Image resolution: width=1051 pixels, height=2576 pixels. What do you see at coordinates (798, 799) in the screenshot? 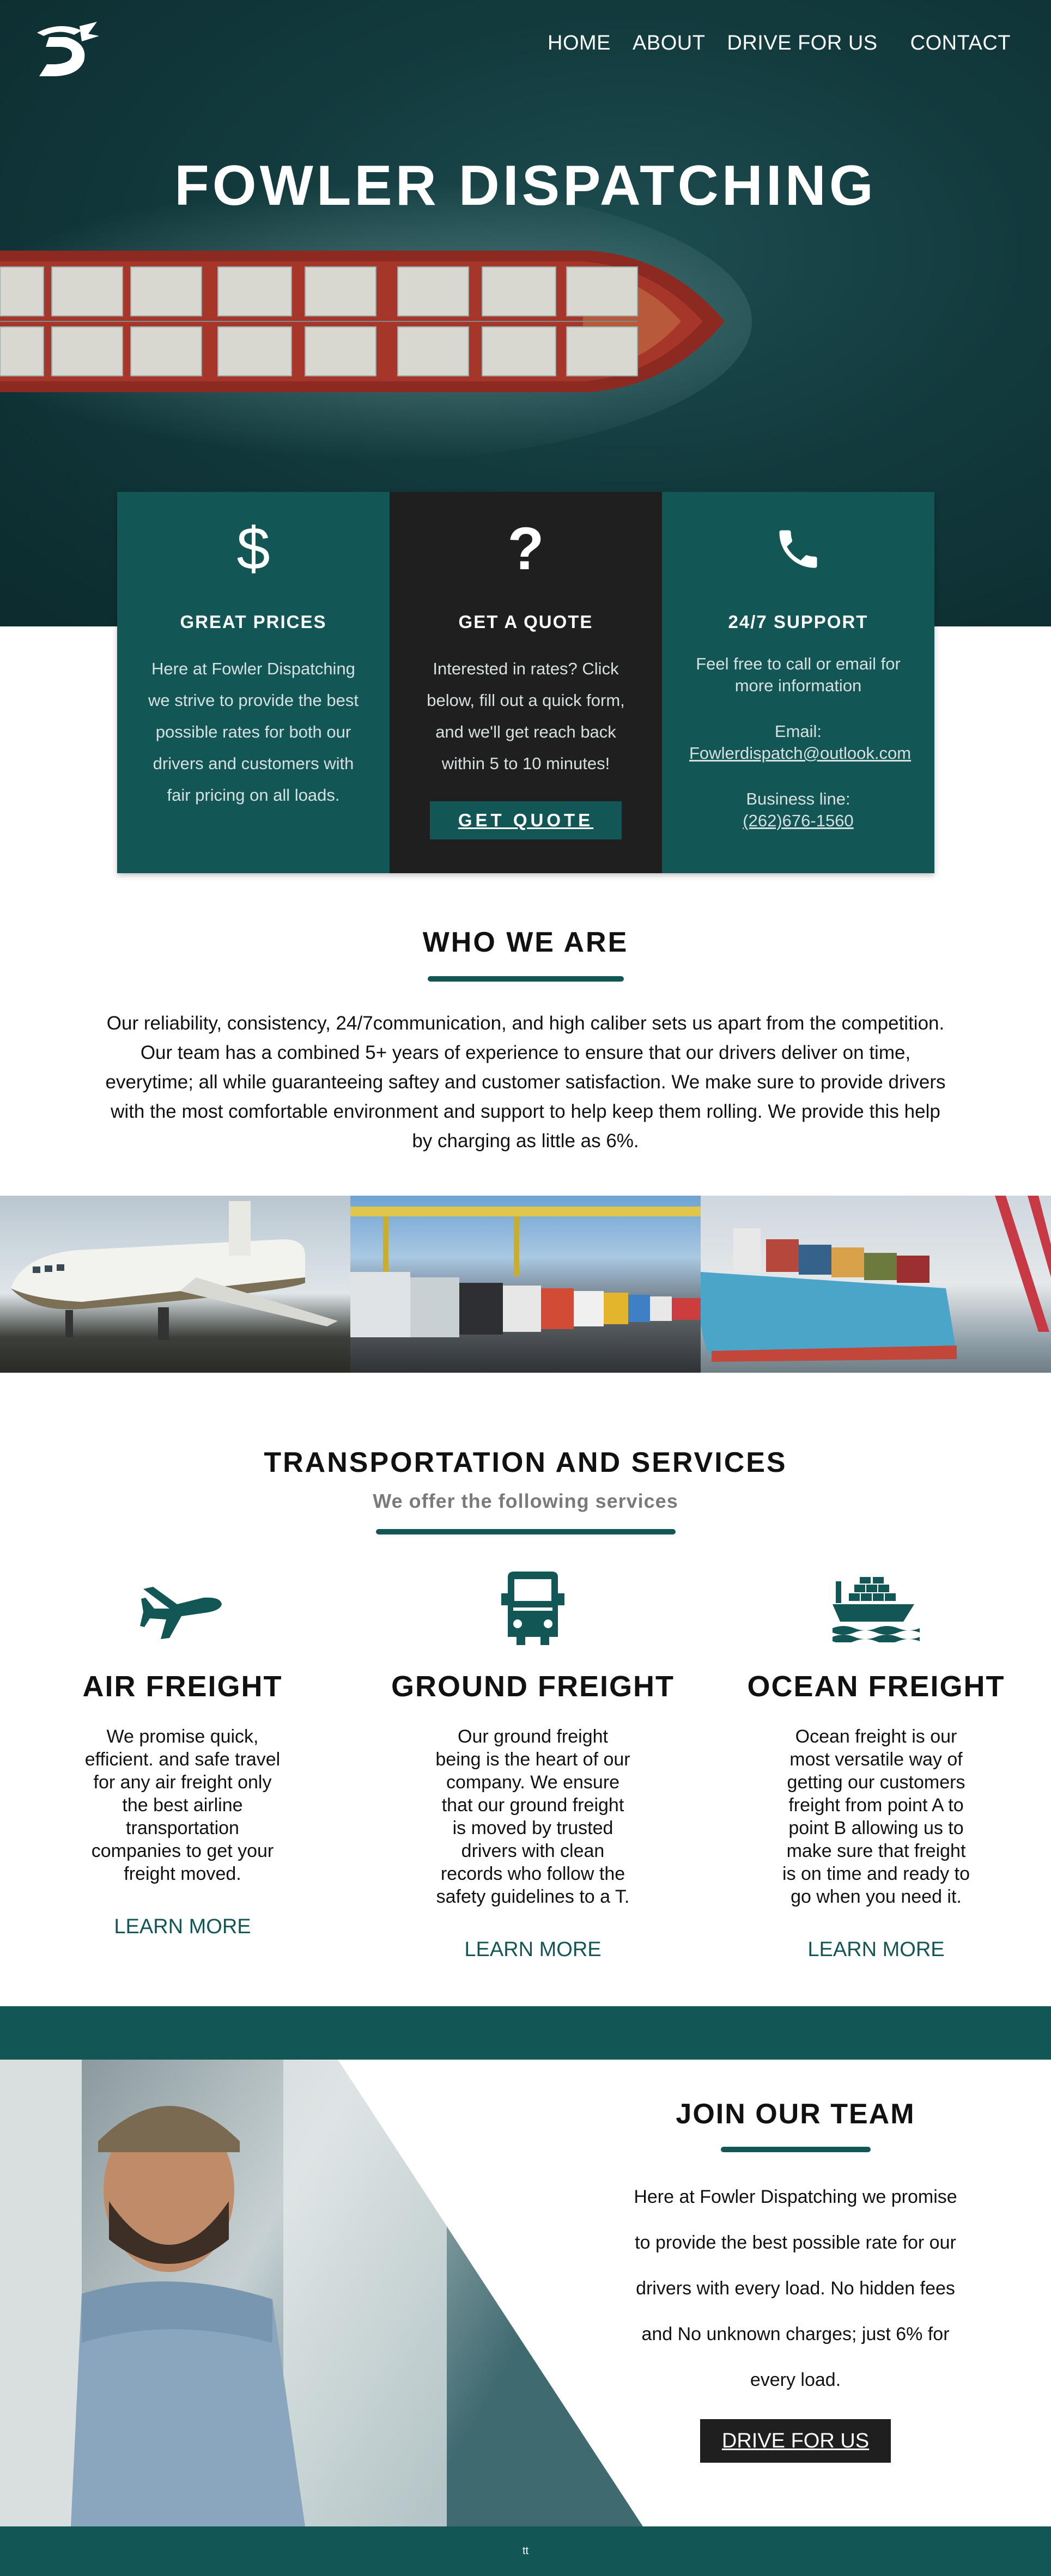
I see `phone-label: Business line:` at bounding box center [798, 799].